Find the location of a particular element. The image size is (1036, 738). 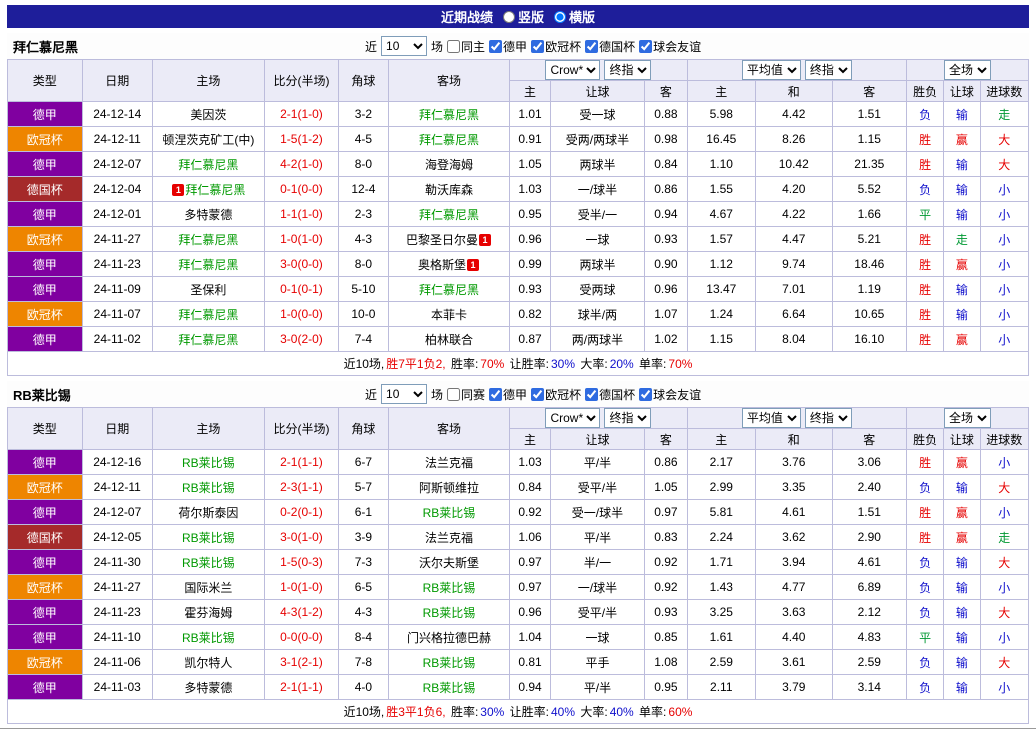

view-option-horizontal: 横版 is located at coordinates (574, 16).